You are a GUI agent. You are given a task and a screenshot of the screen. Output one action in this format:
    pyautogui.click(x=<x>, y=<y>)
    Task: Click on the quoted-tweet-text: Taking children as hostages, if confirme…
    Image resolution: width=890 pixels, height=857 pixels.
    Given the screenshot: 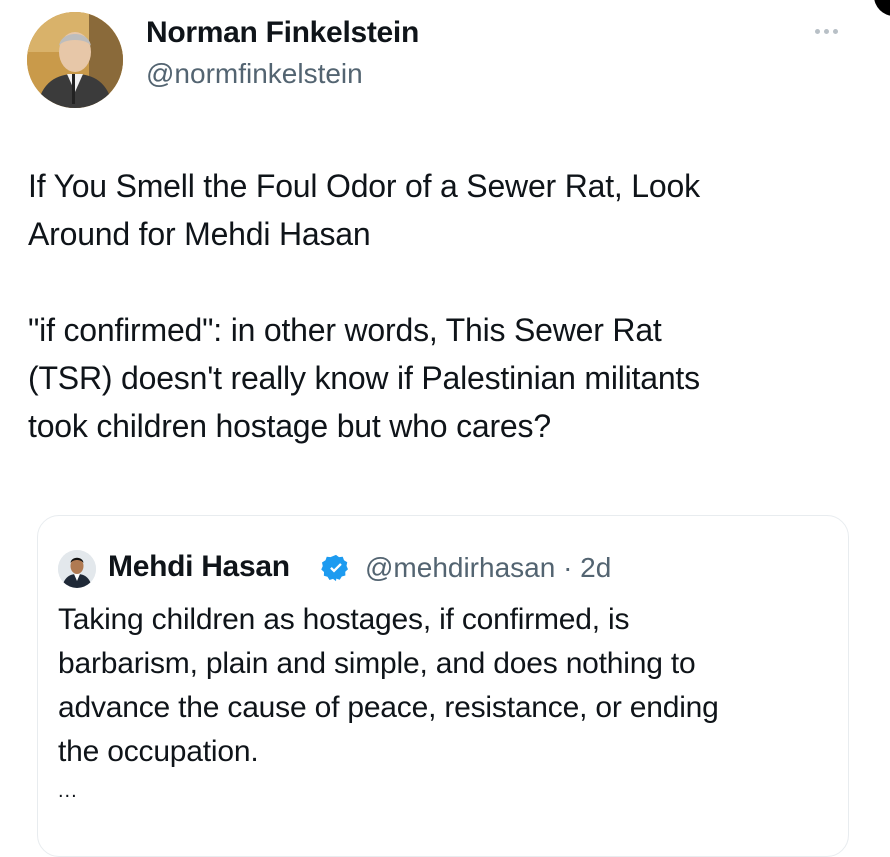 What is the action you would take?
    pyautogui.click(x=388, y=685)
    